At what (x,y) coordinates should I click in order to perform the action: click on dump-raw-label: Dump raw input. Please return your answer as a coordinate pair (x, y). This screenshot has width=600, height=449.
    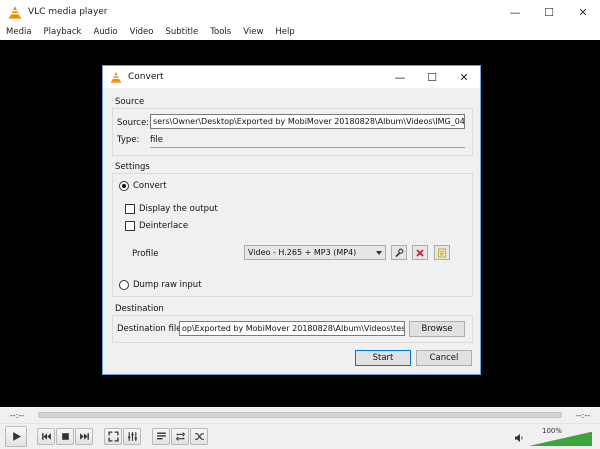
    Looking at the image, I should click on (167, 285).